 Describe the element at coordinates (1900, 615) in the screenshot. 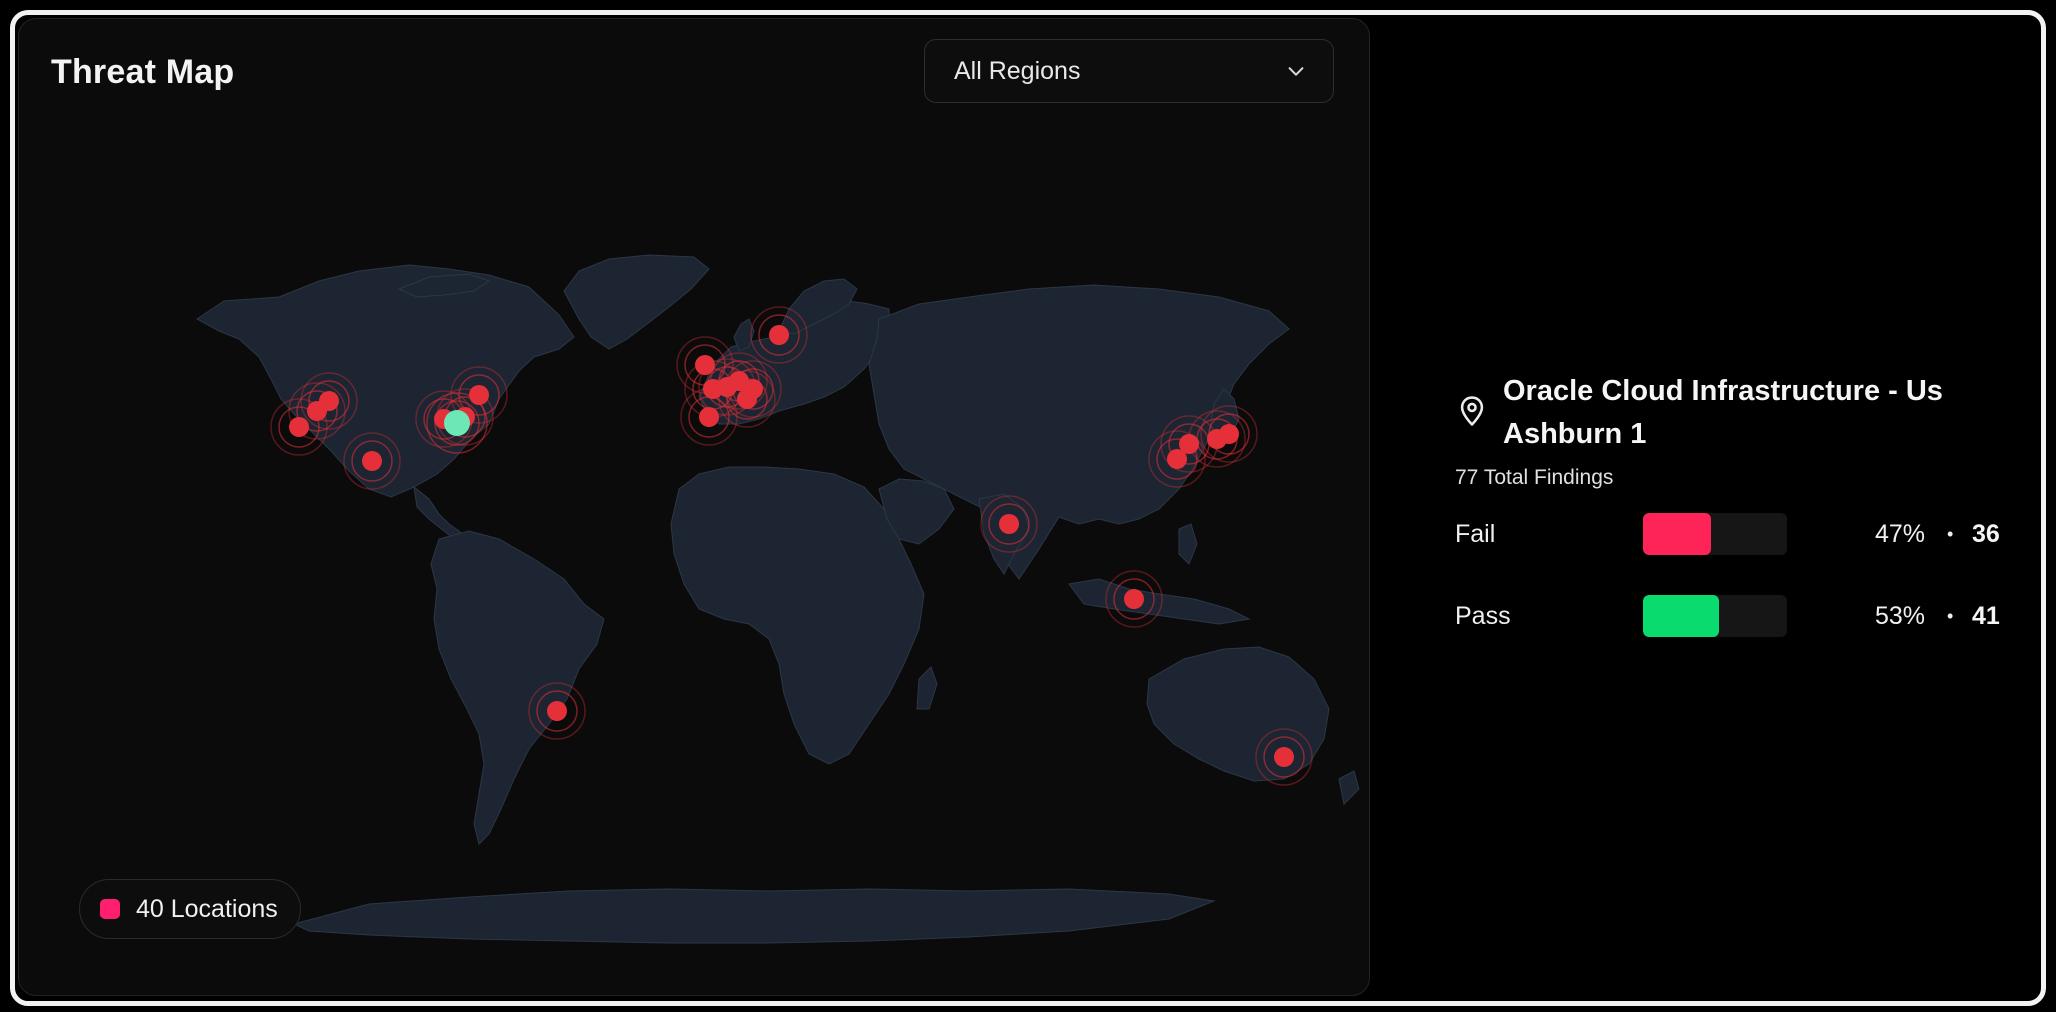

I see `stat-percent: 53%` at that location.